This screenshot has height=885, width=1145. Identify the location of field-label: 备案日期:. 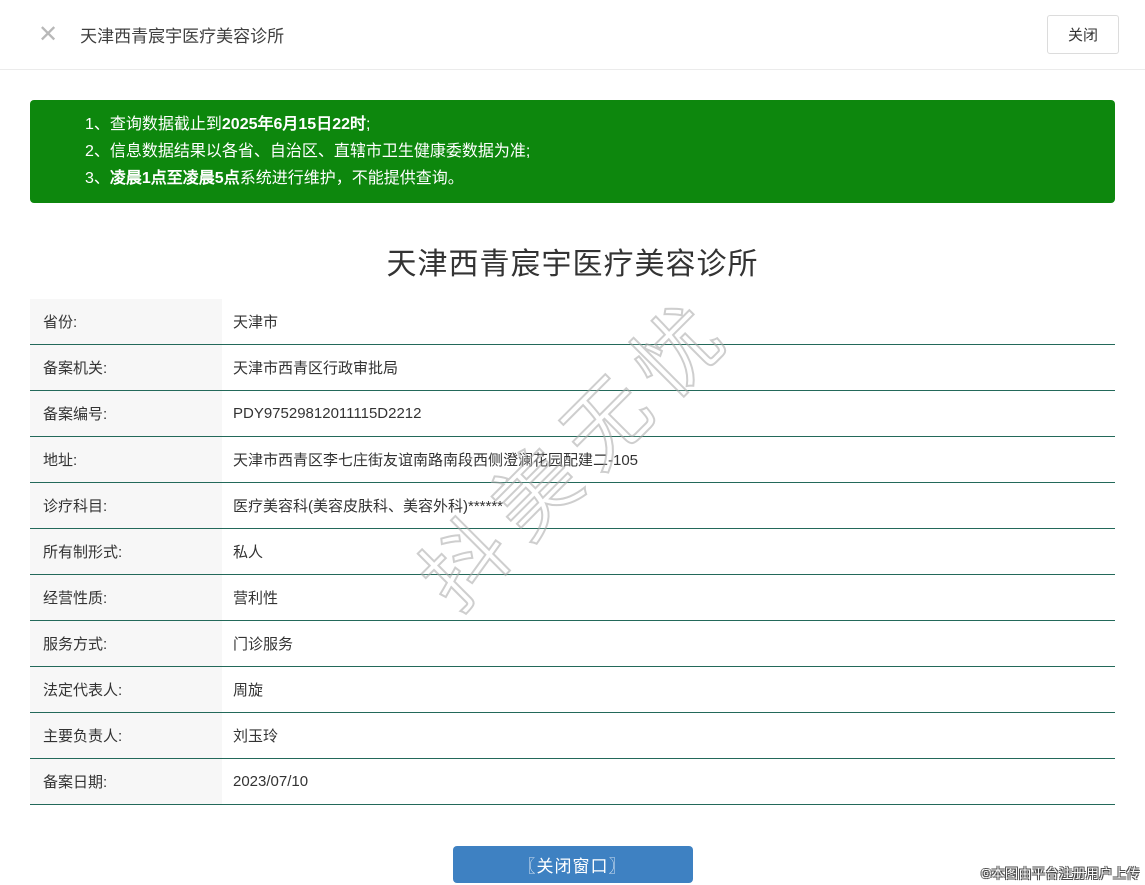
(126, 781).